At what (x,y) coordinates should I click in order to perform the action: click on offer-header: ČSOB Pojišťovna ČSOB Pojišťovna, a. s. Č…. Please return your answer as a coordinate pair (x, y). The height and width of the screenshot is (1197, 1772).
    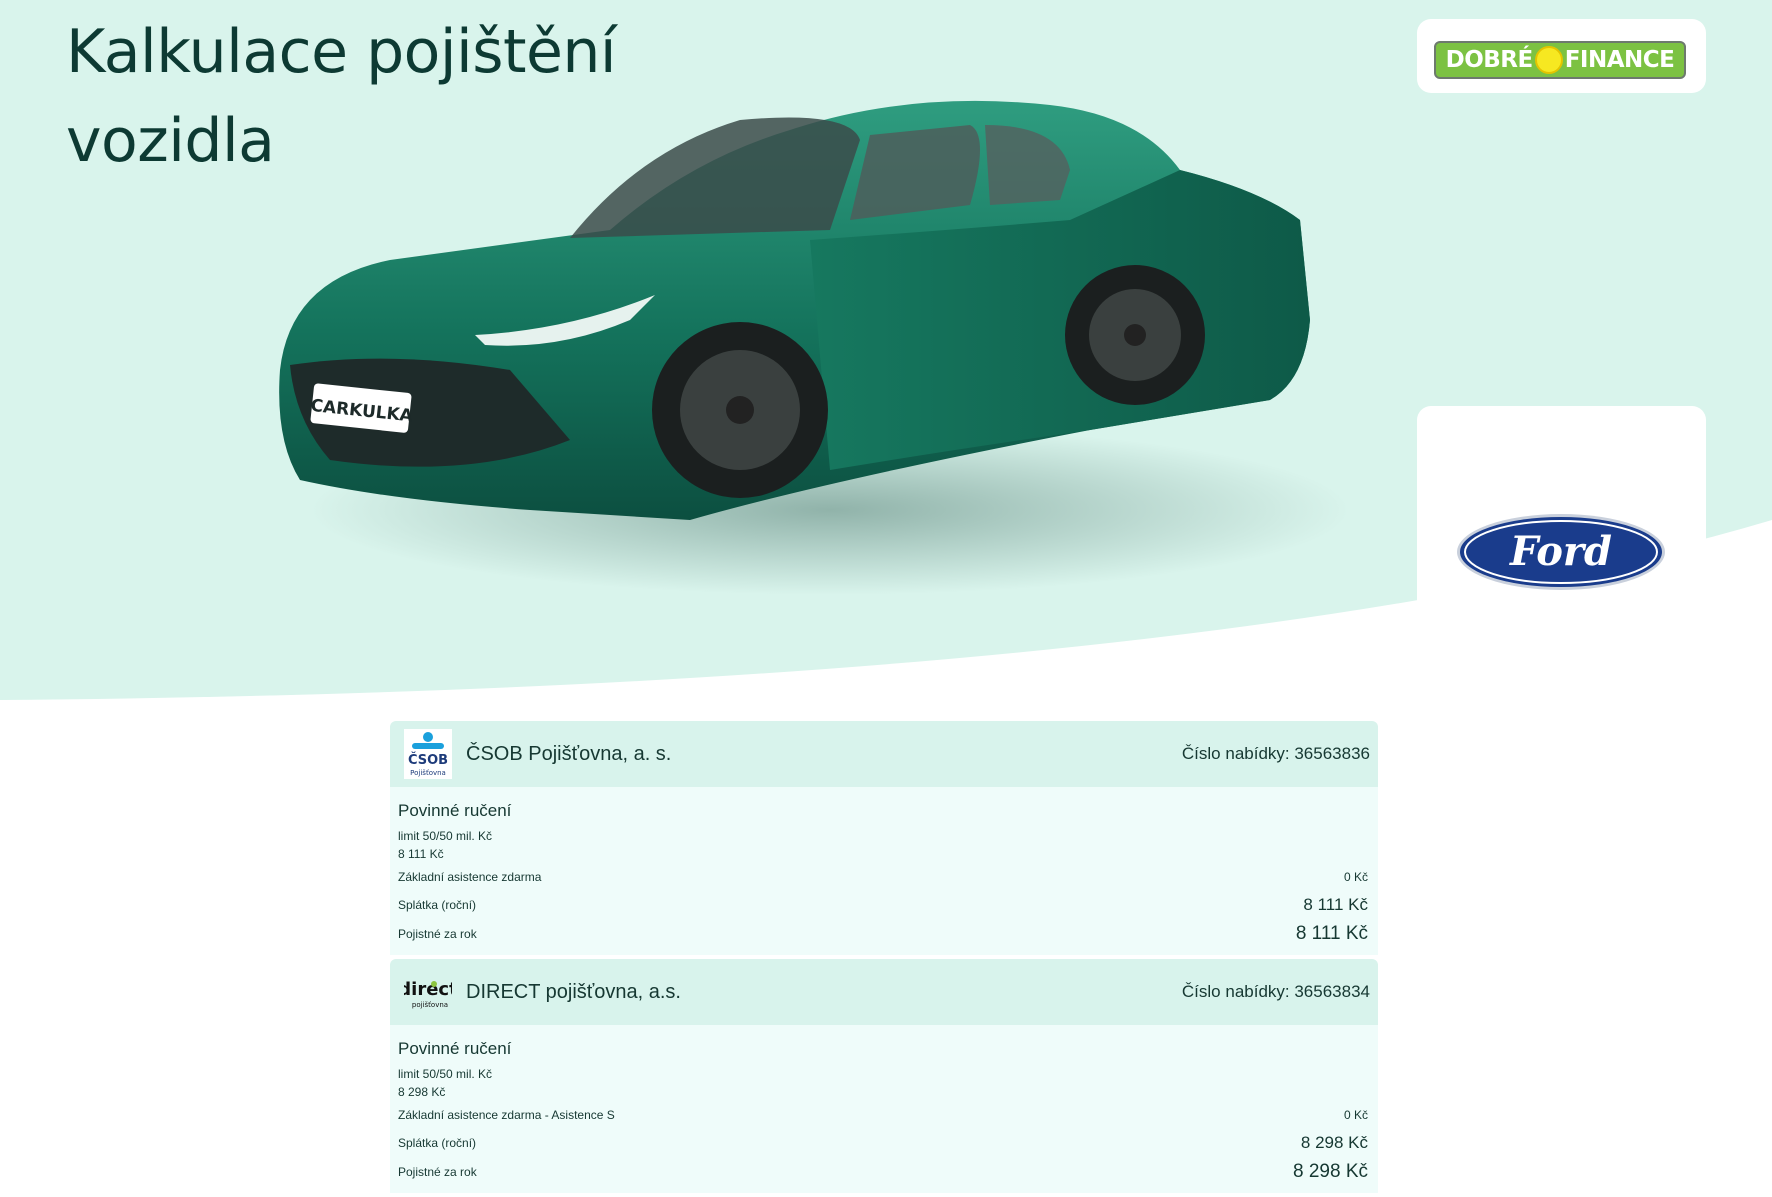
    Looking at the image, I should click on (884, 754).